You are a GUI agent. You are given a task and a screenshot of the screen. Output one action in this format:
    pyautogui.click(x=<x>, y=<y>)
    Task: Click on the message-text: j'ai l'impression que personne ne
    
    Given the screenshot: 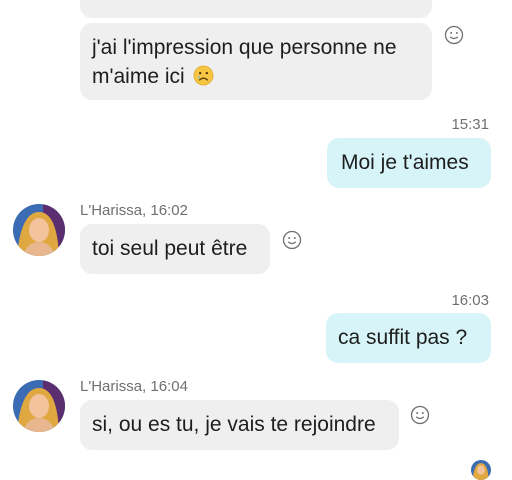 What is the action you would take?
    pyautogui.click(x=244, y=47)
    